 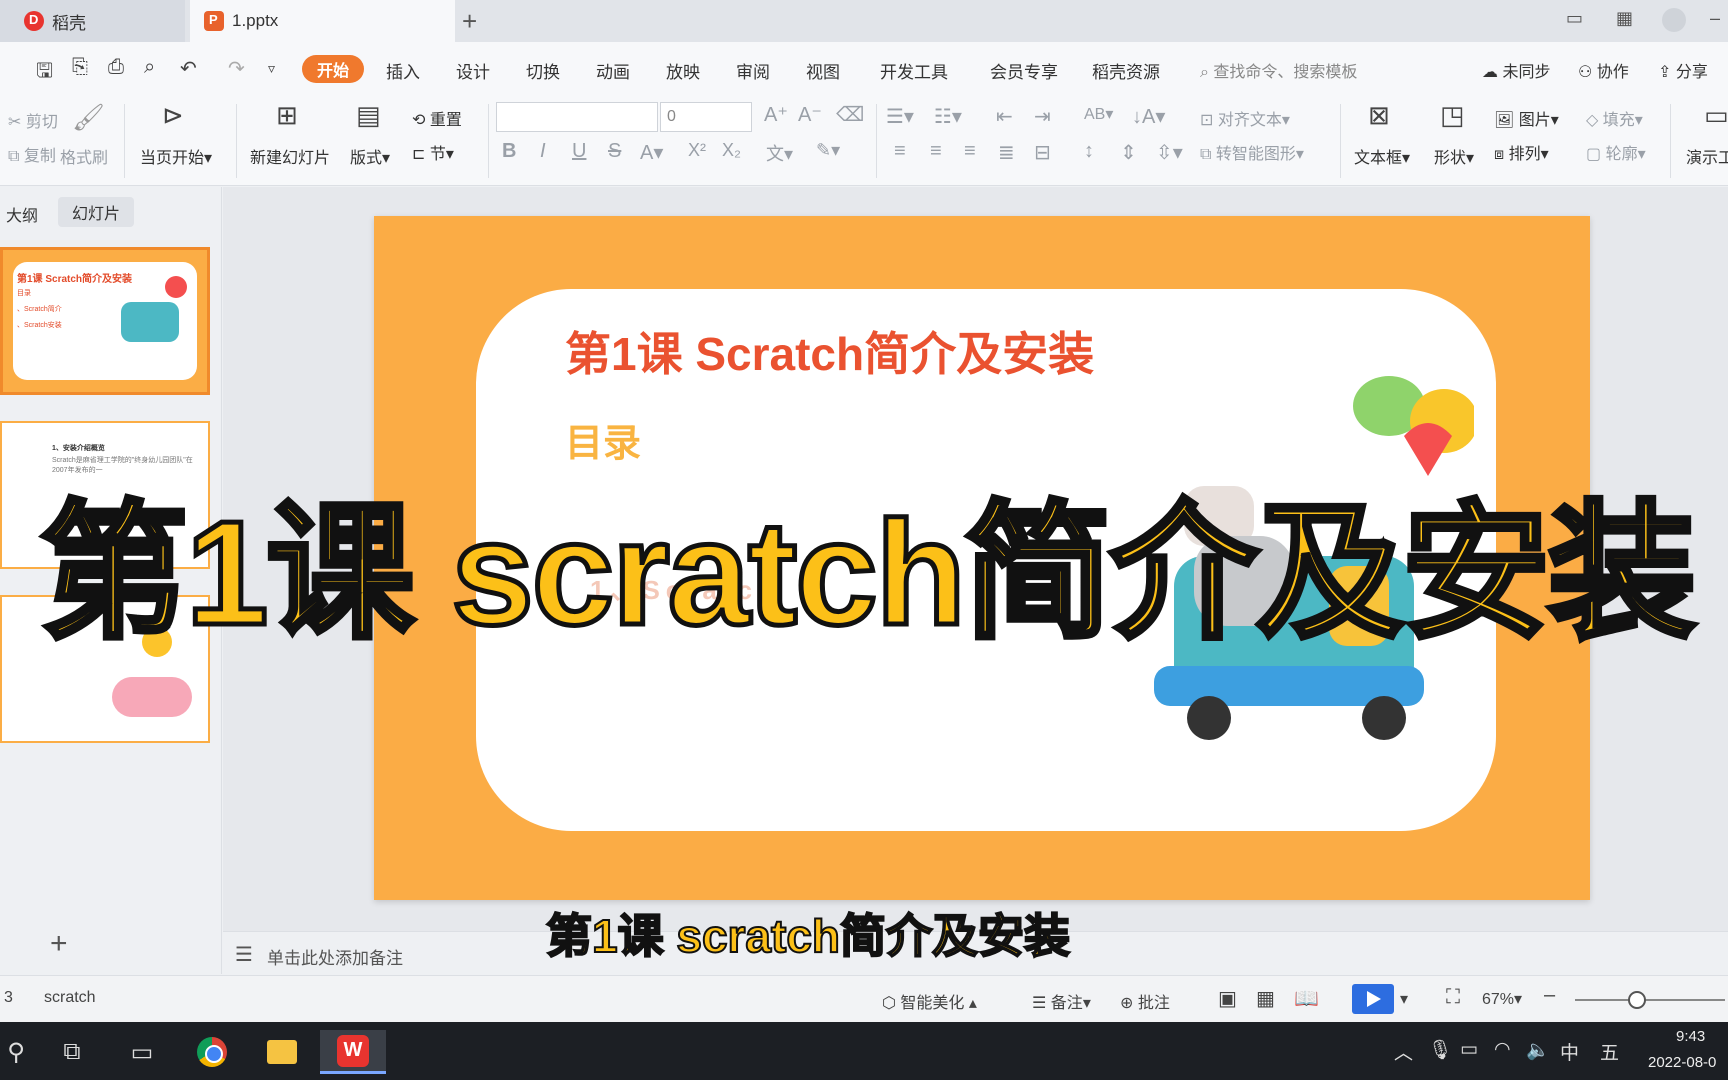 What do you see at coordinates (353, 1052) in the screenshot?
I see `wps-taskbar-button: W` at bounding box center [353, 1052].